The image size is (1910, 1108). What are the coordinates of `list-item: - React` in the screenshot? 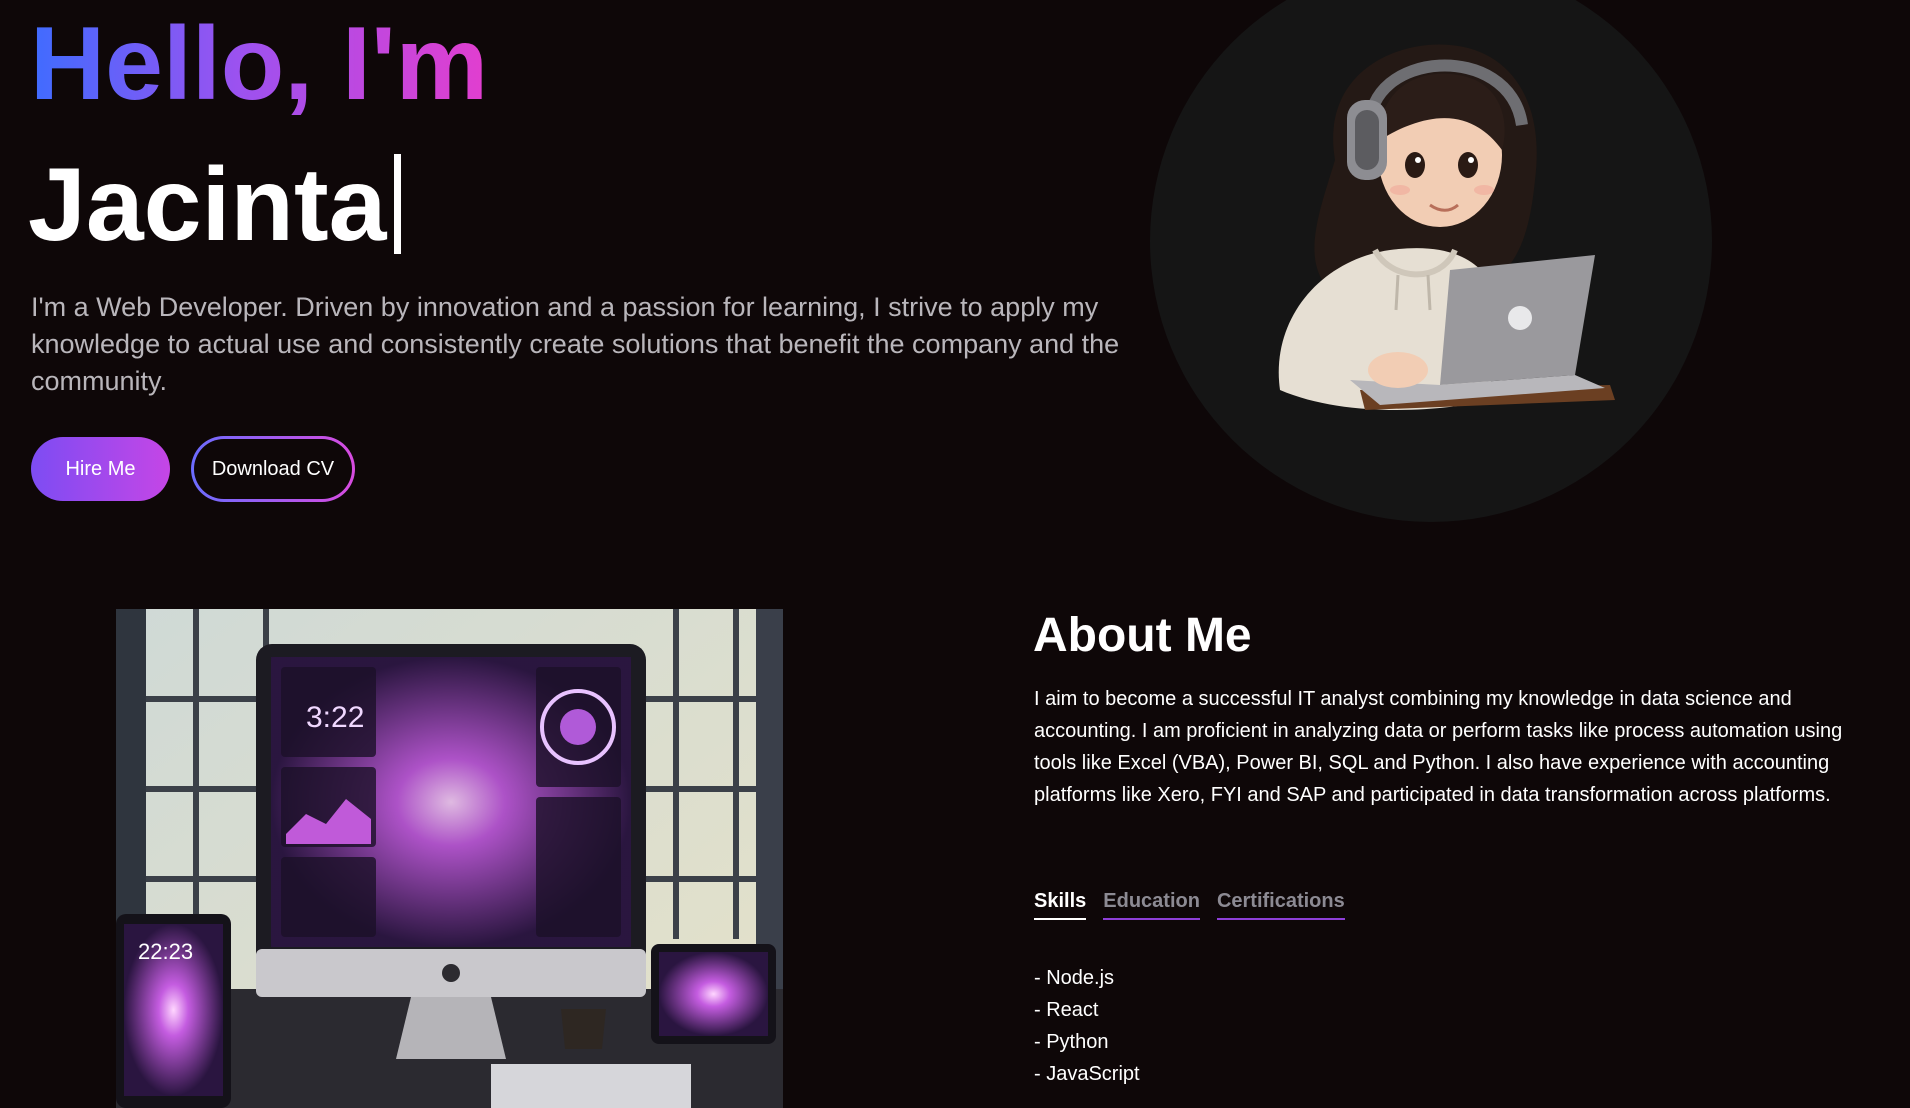 It's located at (1066, 1010).